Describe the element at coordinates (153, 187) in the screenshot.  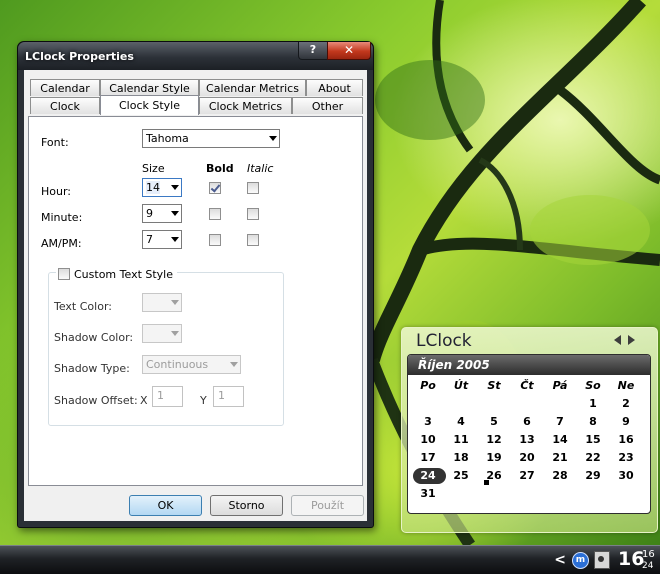
I see `hour-size-value: 14` at that location.